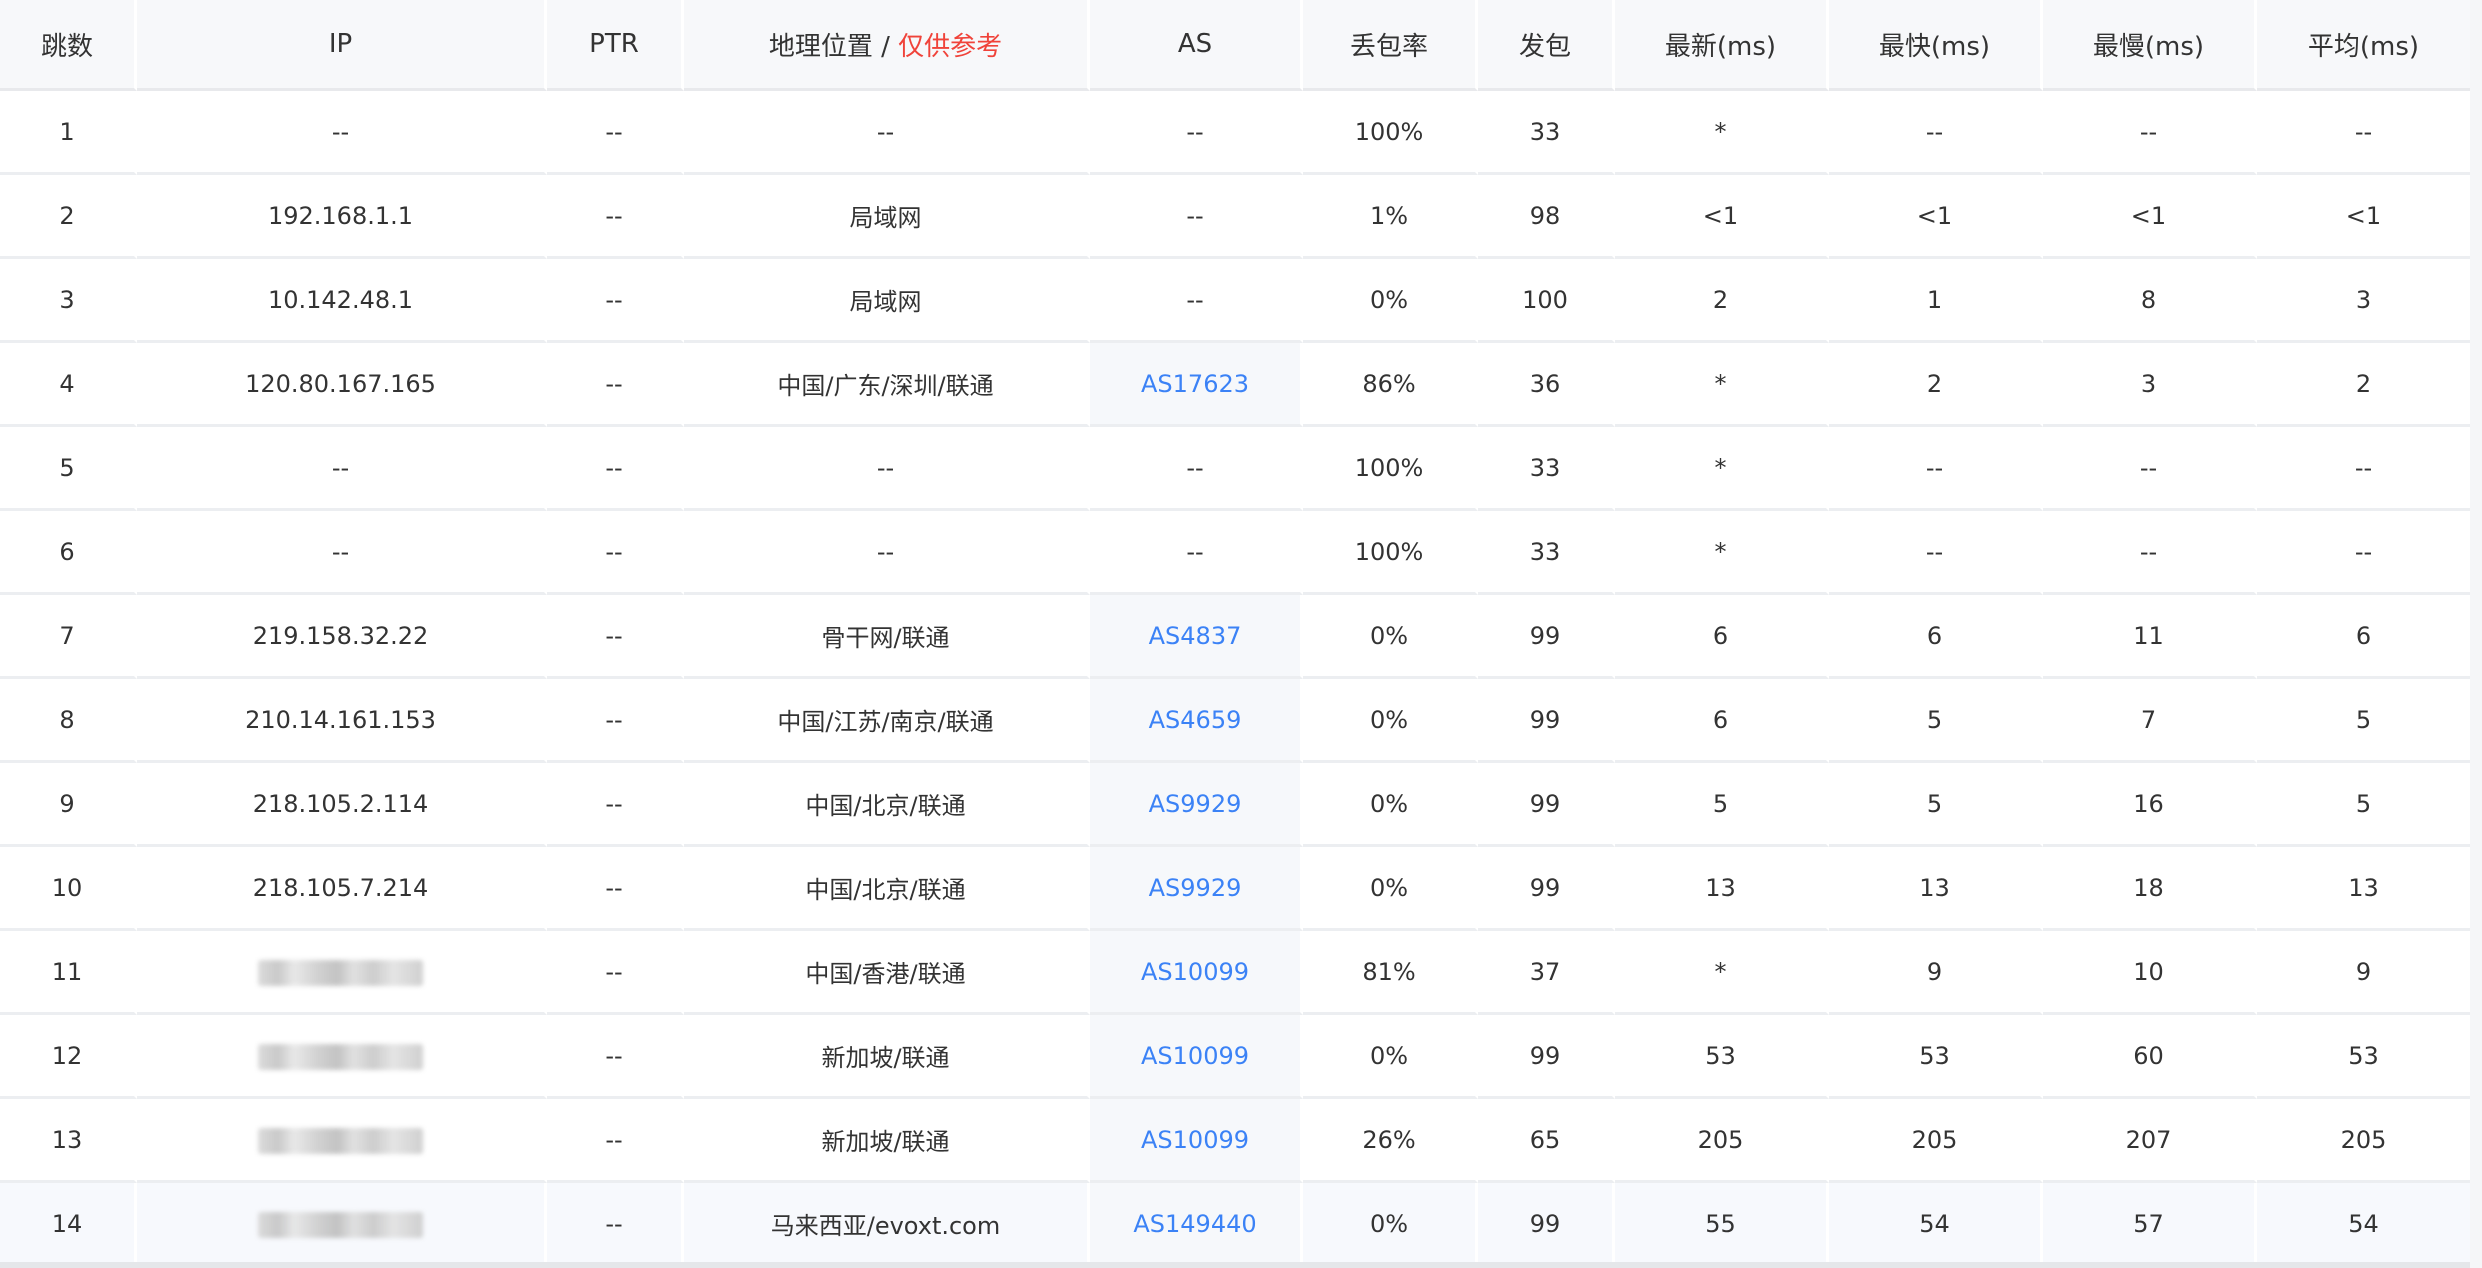 The image size is (2482, 1268). I want to click on cell-ip, so click(342, 1057).